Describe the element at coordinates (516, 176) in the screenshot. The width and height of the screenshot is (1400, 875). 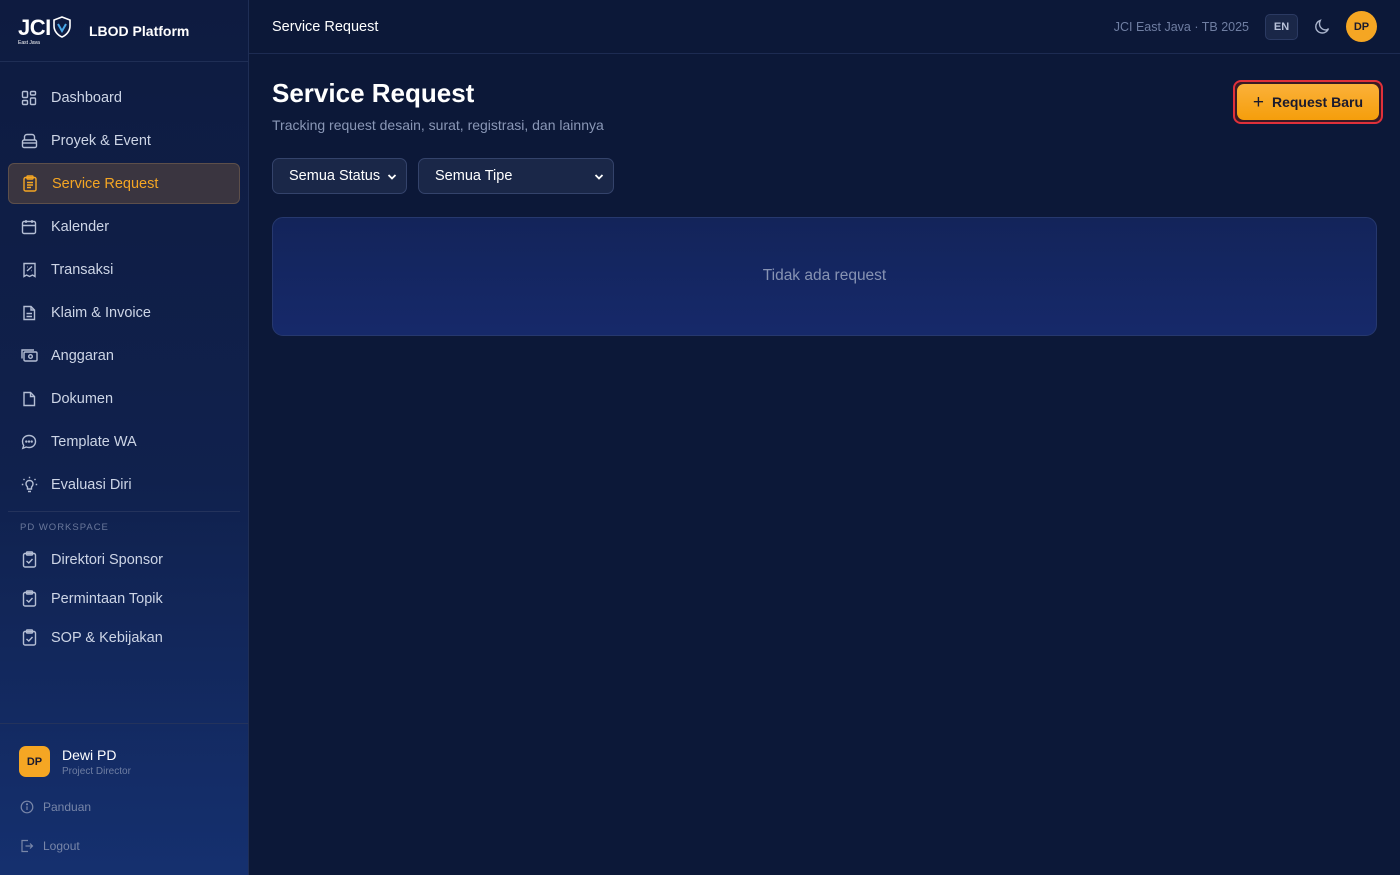
I see `type-filter-select: Semua Tipe` at that location.